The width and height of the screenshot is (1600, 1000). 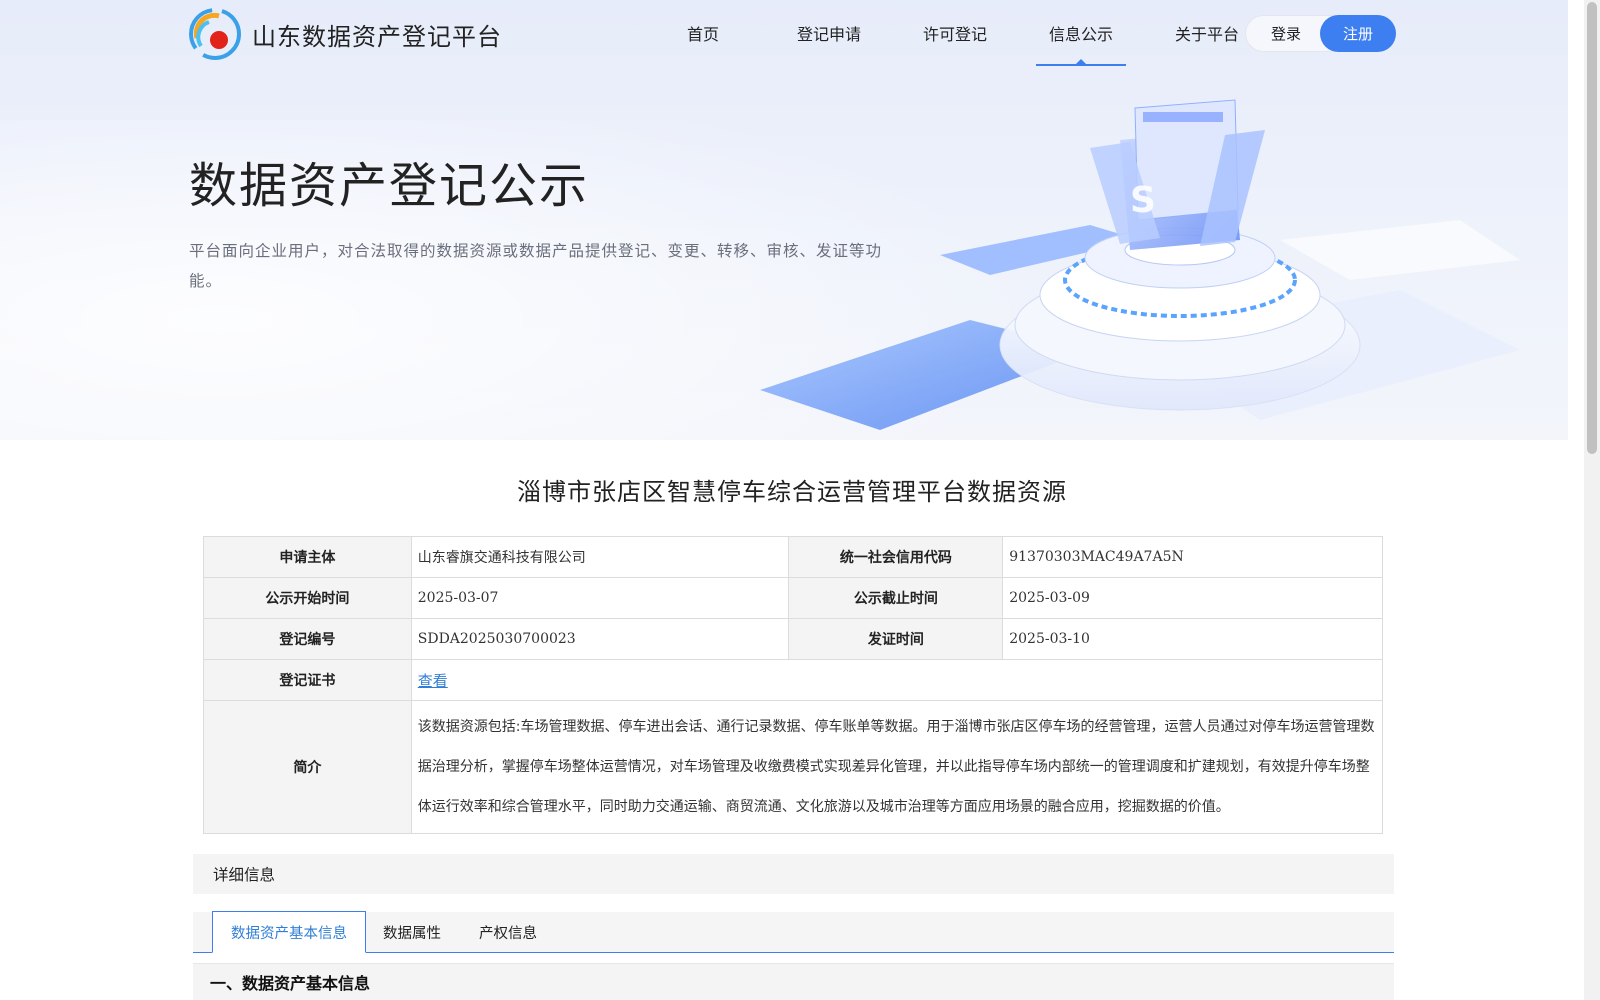 I want to click on register-button: 注册, so click(x=1358, y=33).